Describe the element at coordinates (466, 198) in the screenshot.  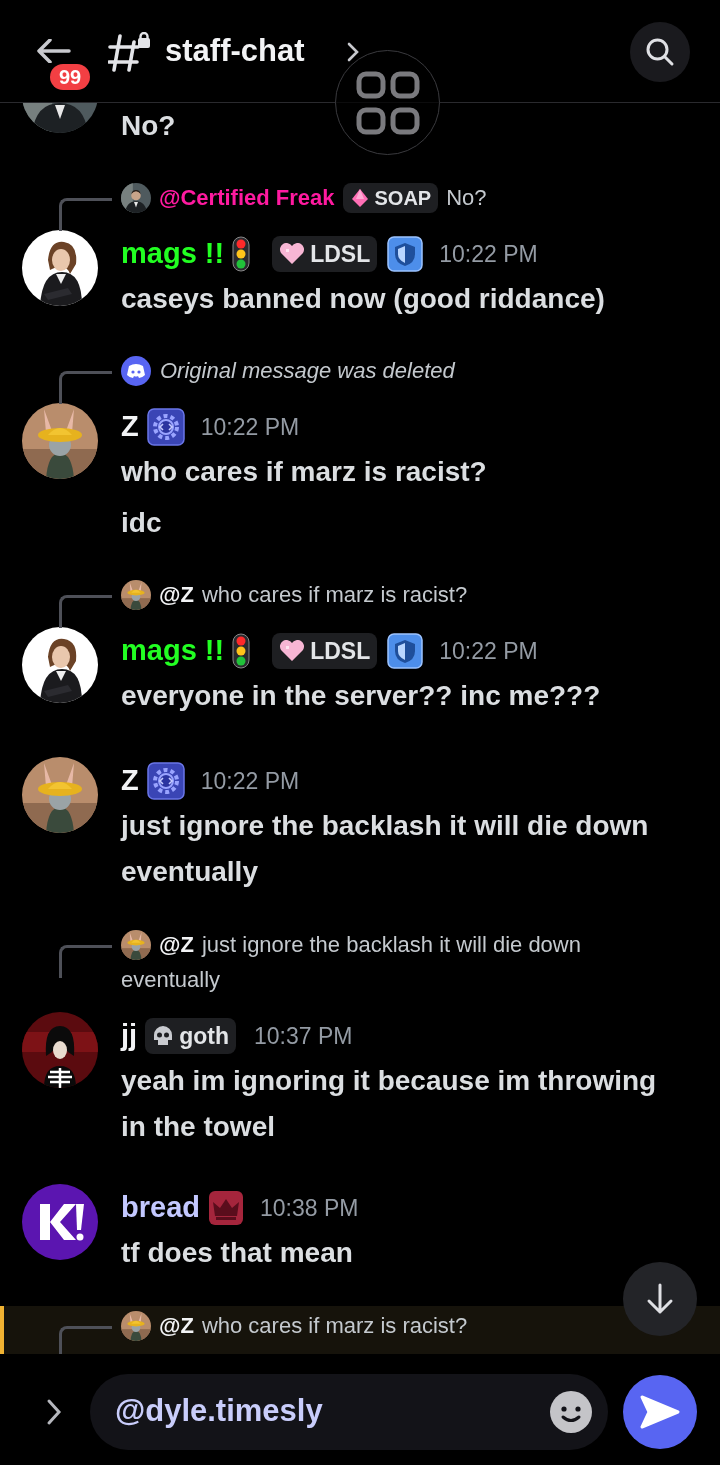
I see `reply-text: No?` at that location.